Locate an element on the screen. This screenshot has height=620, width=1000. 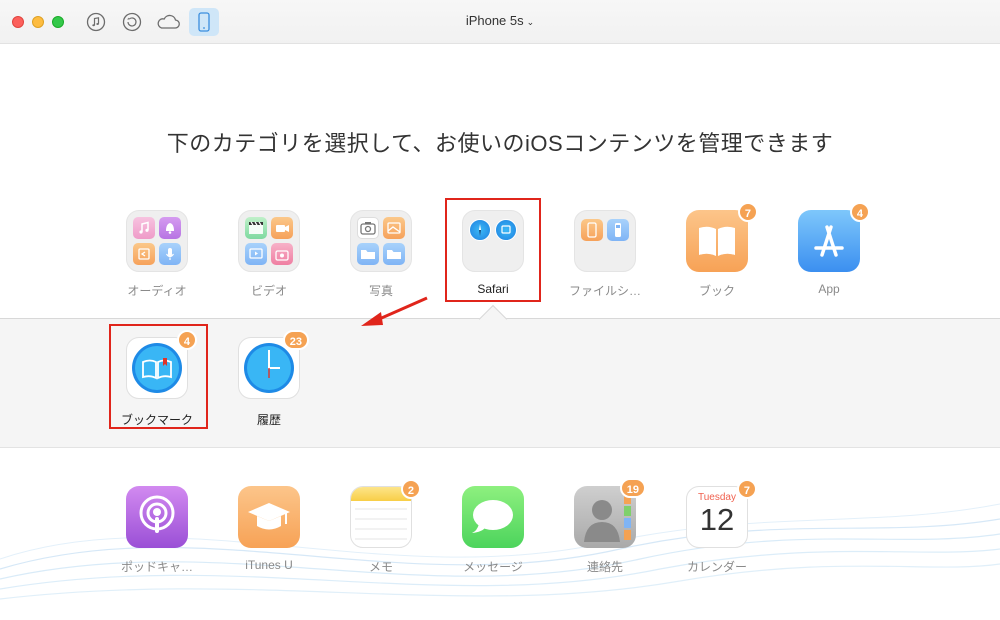
file-system-folder-icon is located at coordinates (605, 241).